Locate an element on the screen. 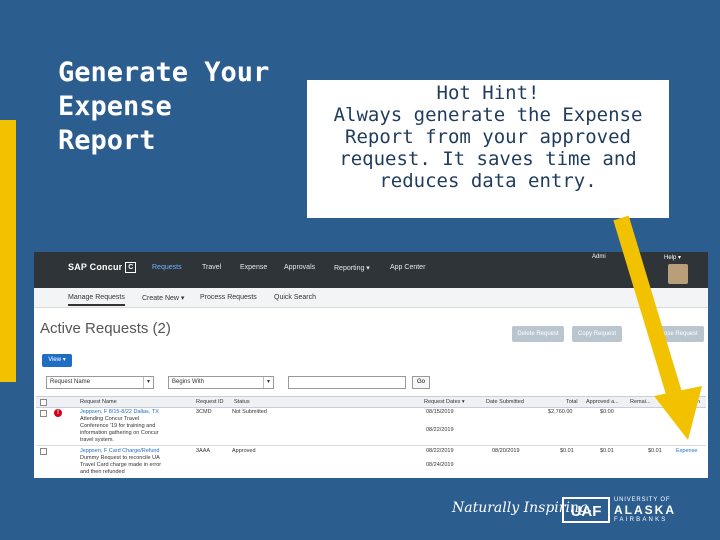  expense-link: Expense is located at coordinates (686, 451).